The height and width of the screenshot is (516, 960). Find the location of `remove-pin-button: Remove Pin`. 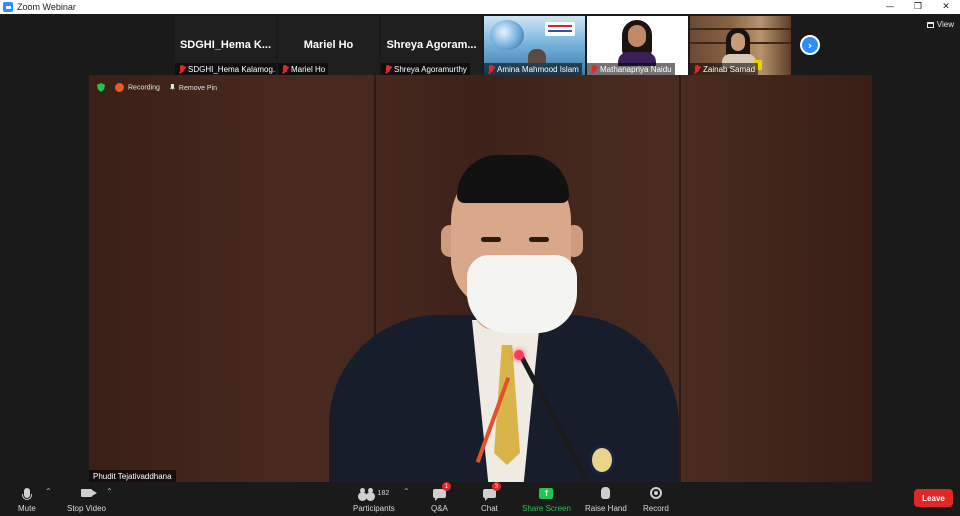

remove-pin-button: Remove Pin is located at coordinates (193, 87).